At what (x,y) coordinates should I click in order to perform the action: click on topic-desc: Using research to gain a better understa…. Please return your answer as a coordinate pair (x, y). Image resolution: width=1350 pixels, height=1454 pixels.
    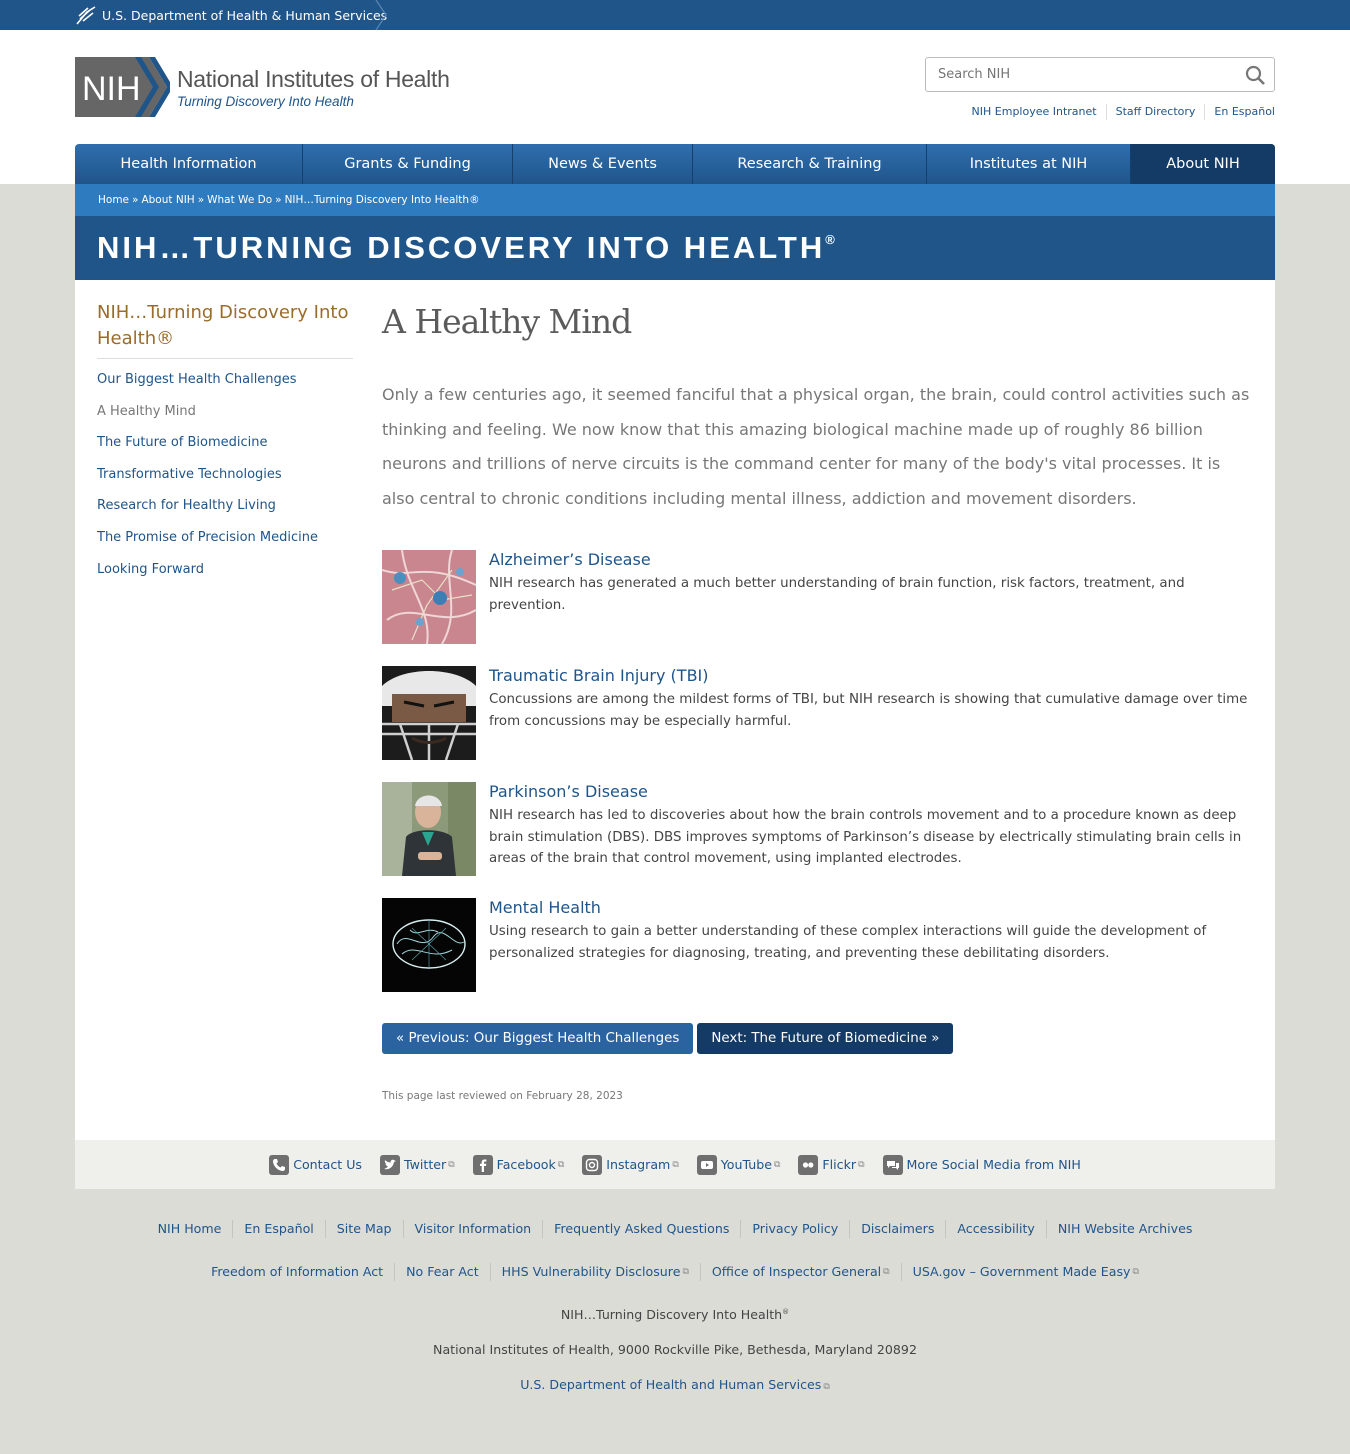
    Looking at the image, I should click on (848, 942).